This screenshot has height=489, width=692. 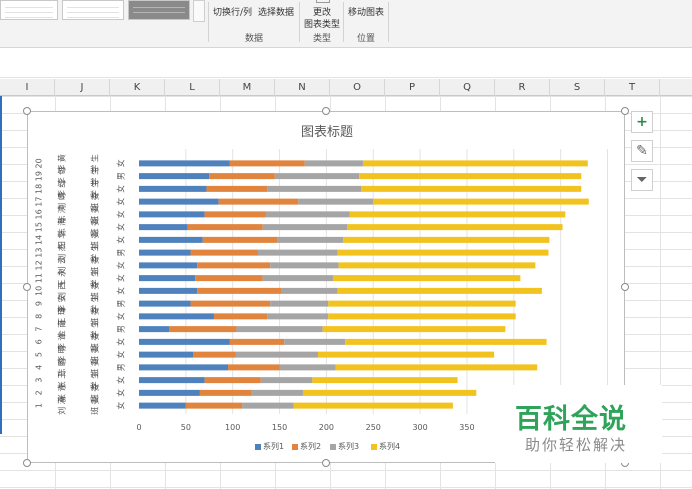 I want to click on switch-row-column-button: 切换行/列, so click(x=232, y=11).